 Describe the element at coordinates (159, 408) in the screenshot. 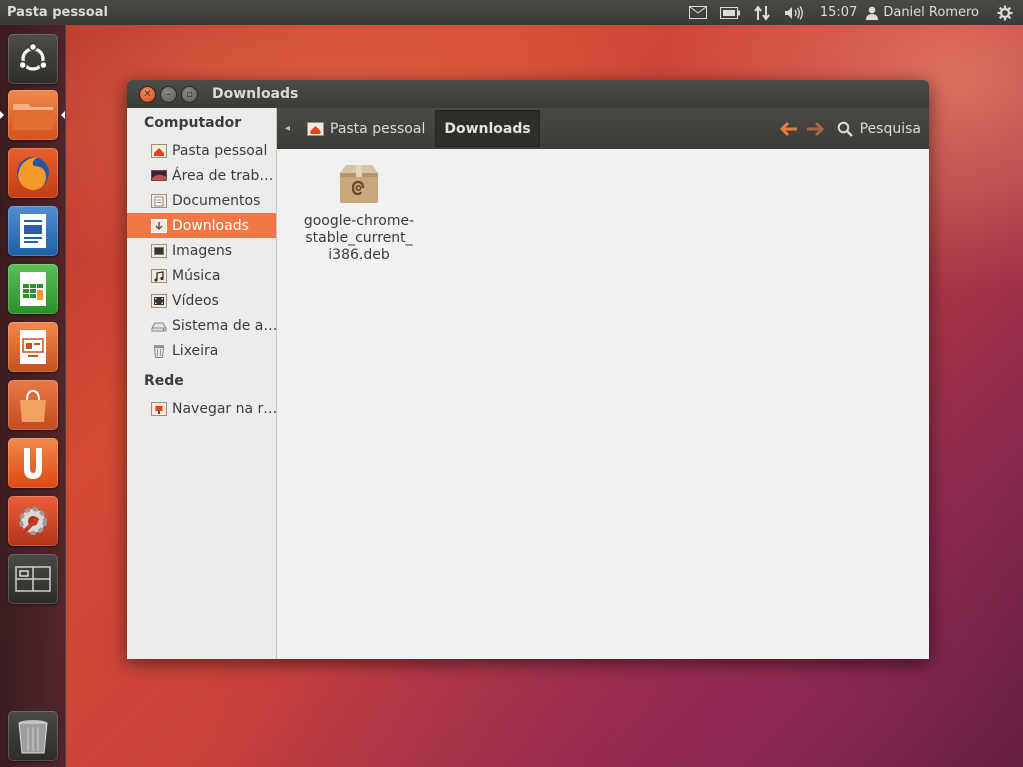

I see `network-folder-icon` at that location.